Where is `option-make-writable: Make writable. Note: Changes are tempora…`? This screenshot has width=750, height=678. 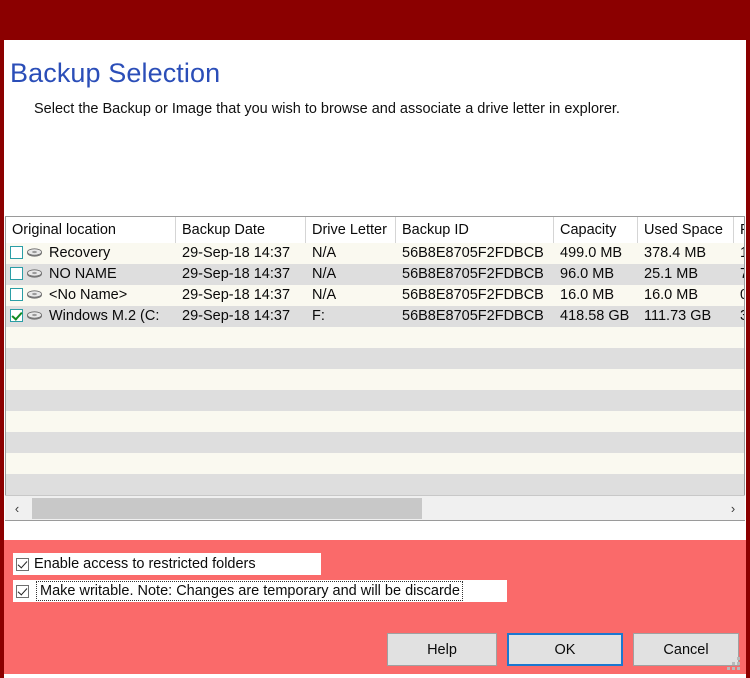 option-make-writable: Make writable. Note: Changes are tempora… is located at coordinates (260, 591).